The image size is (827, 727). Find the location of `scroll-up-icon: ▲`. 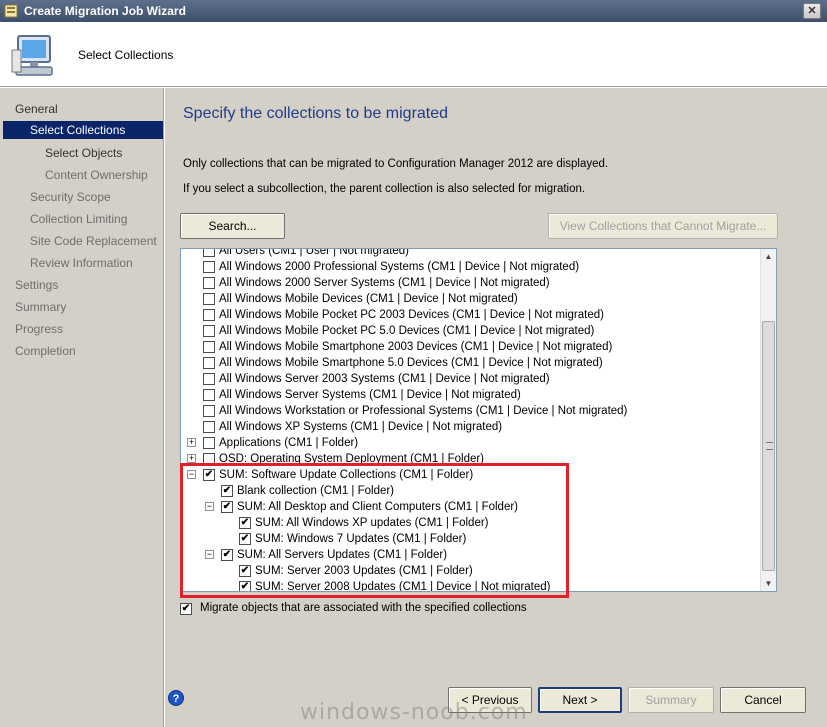

scroll-up-icon: ▲ is located at coordinates (768, 256).